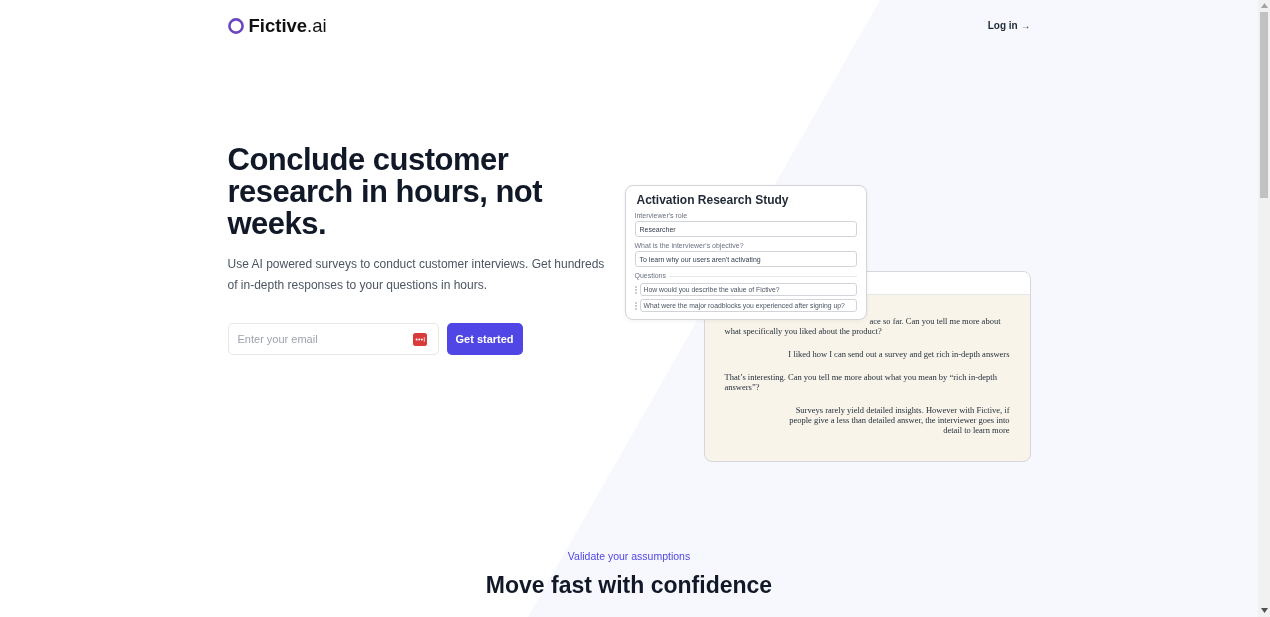 The image size is (1270, 617). What do you see at coordinates (899, 420) in the screenshot?
I see `chat-message: Surveys rarely yield detailed insights. However with Fictive, if people give a less than detailed answer, the interviewer goes into detail to learn more` at bounding box center [899, 420].